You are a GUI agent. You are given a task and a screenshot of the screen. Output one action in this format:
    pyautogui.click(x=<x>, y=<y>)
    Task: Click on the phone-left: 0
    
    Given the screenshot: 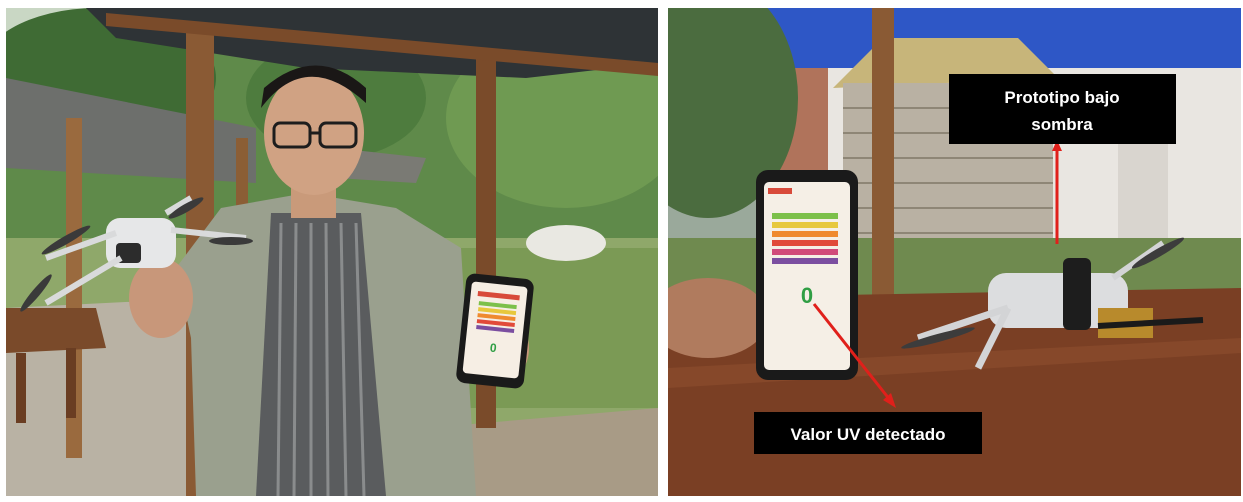 What is the action you would take?
    pyautogui.click(x=495, y=331)
    